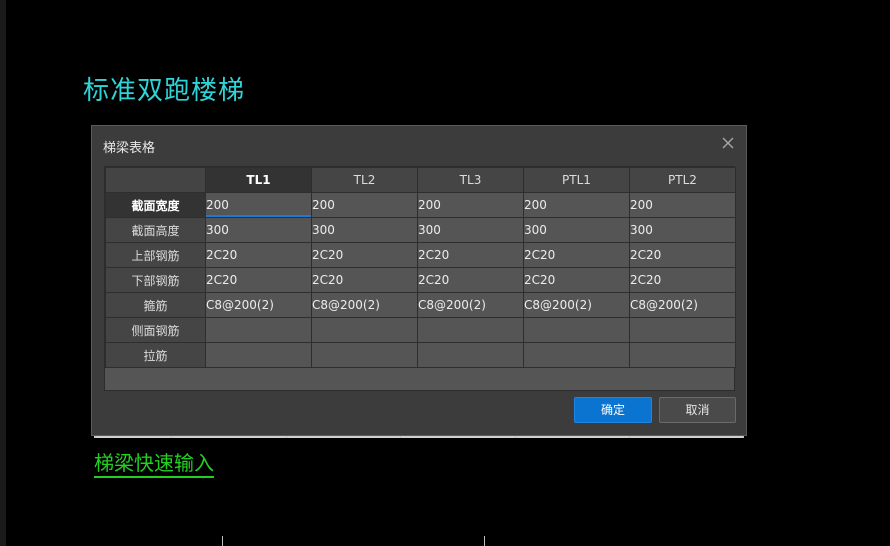 The image size is (890, 546). I want to click on table-row: 上部钢筋 2C20 2C20 2C20 2C20 2C20, so click(420, 255).